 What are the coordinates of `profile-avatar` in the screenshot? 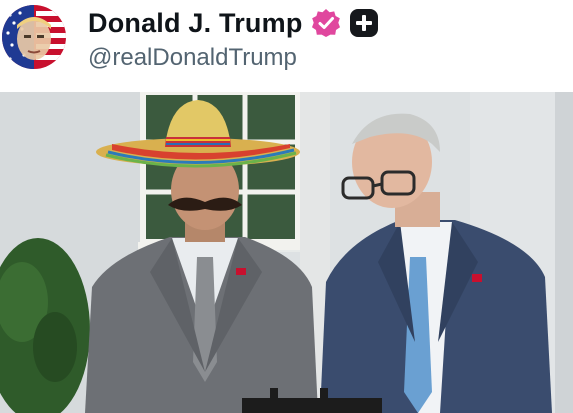 It's located at (34, 37).